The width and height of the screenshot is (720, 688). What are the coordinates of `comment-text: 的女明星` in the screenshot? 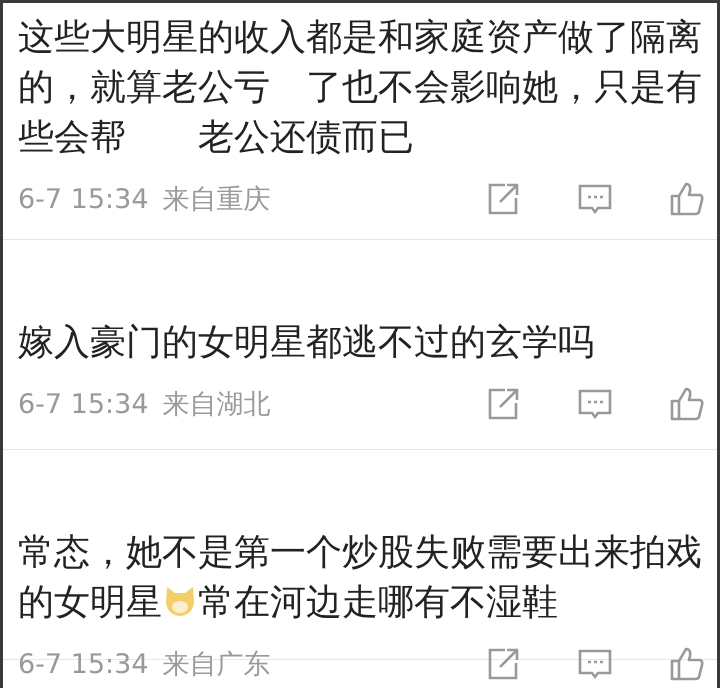 It's located at (90, 602).